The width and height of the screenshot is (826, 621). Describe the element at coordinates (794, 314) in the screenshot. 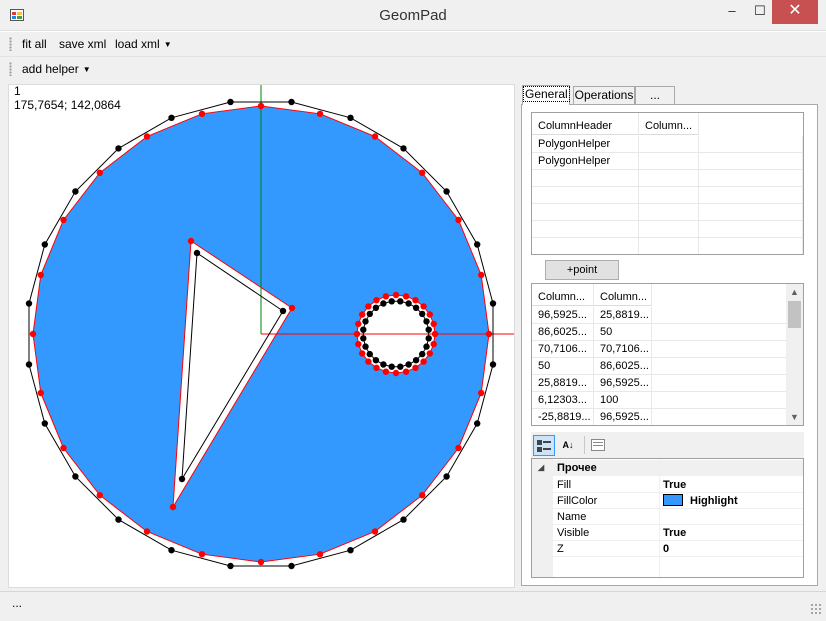

I see `scroll-thumb` at that location.